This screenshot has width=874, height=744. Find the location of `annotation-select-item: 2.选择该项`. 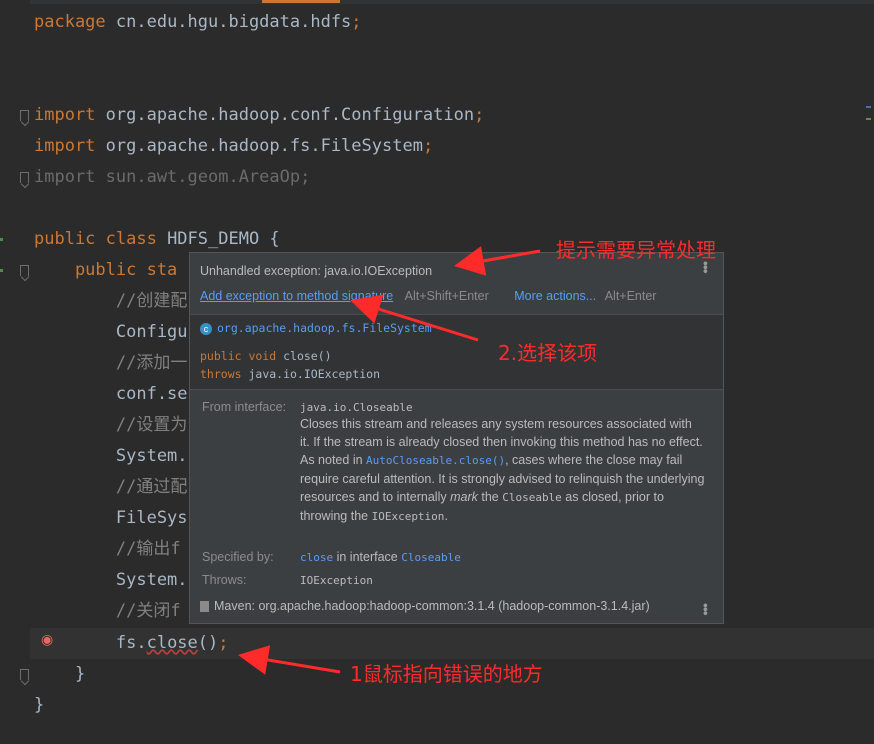

annotation-select-item: 2.选择该项 is located at coordinates (548, 353).